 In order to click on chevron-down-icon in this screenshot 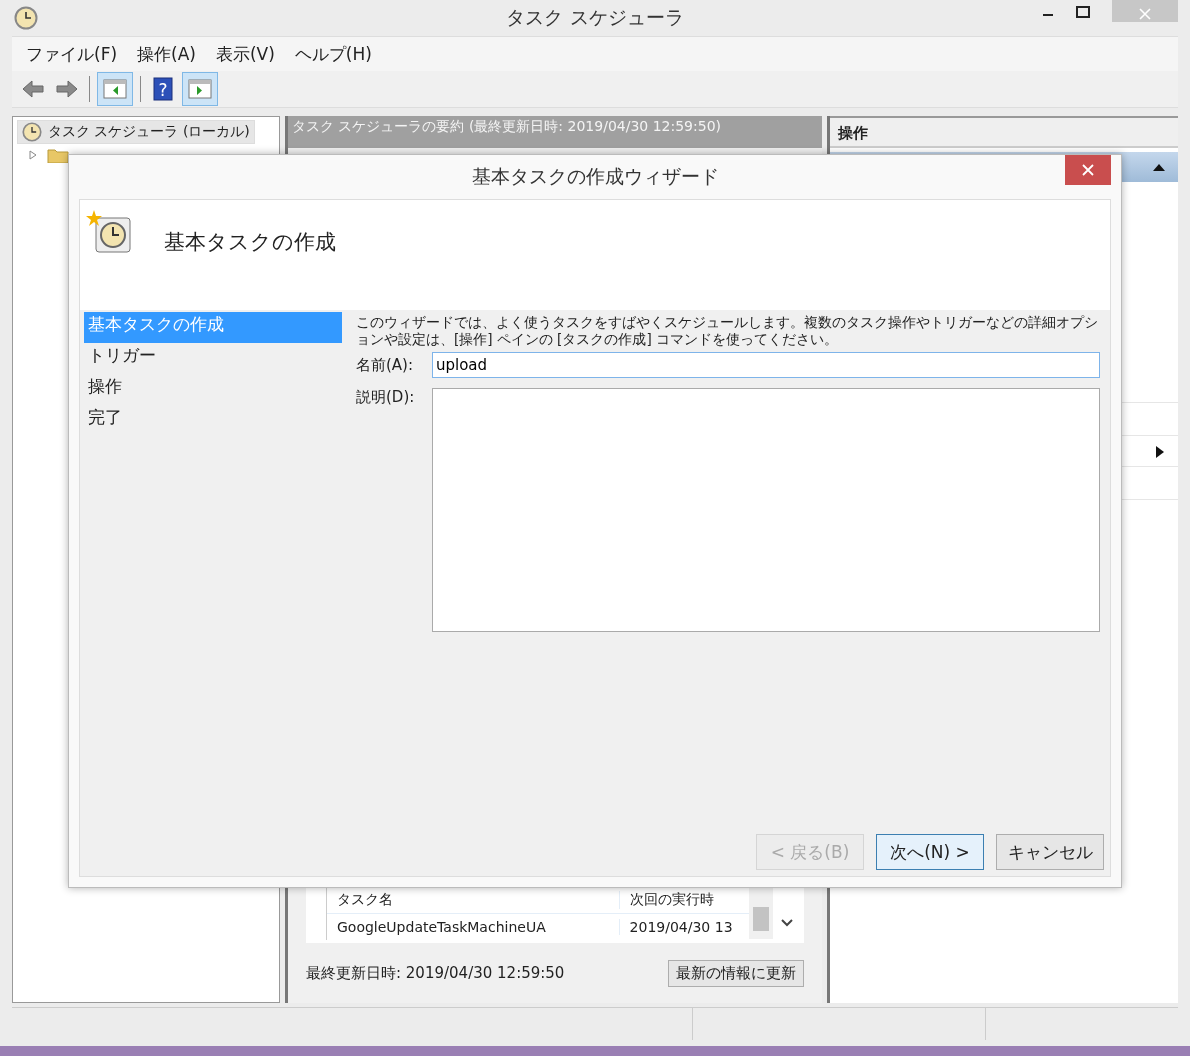, I will do `click(787, 923)`.